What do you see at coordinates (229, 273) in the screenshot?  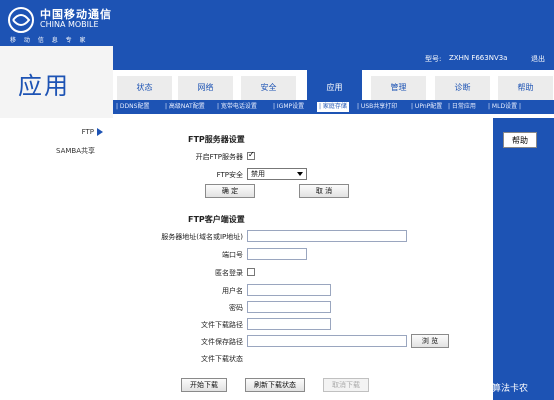 I see `anonymous-login-label: 匿名登录` at bounding box center [229, 273].